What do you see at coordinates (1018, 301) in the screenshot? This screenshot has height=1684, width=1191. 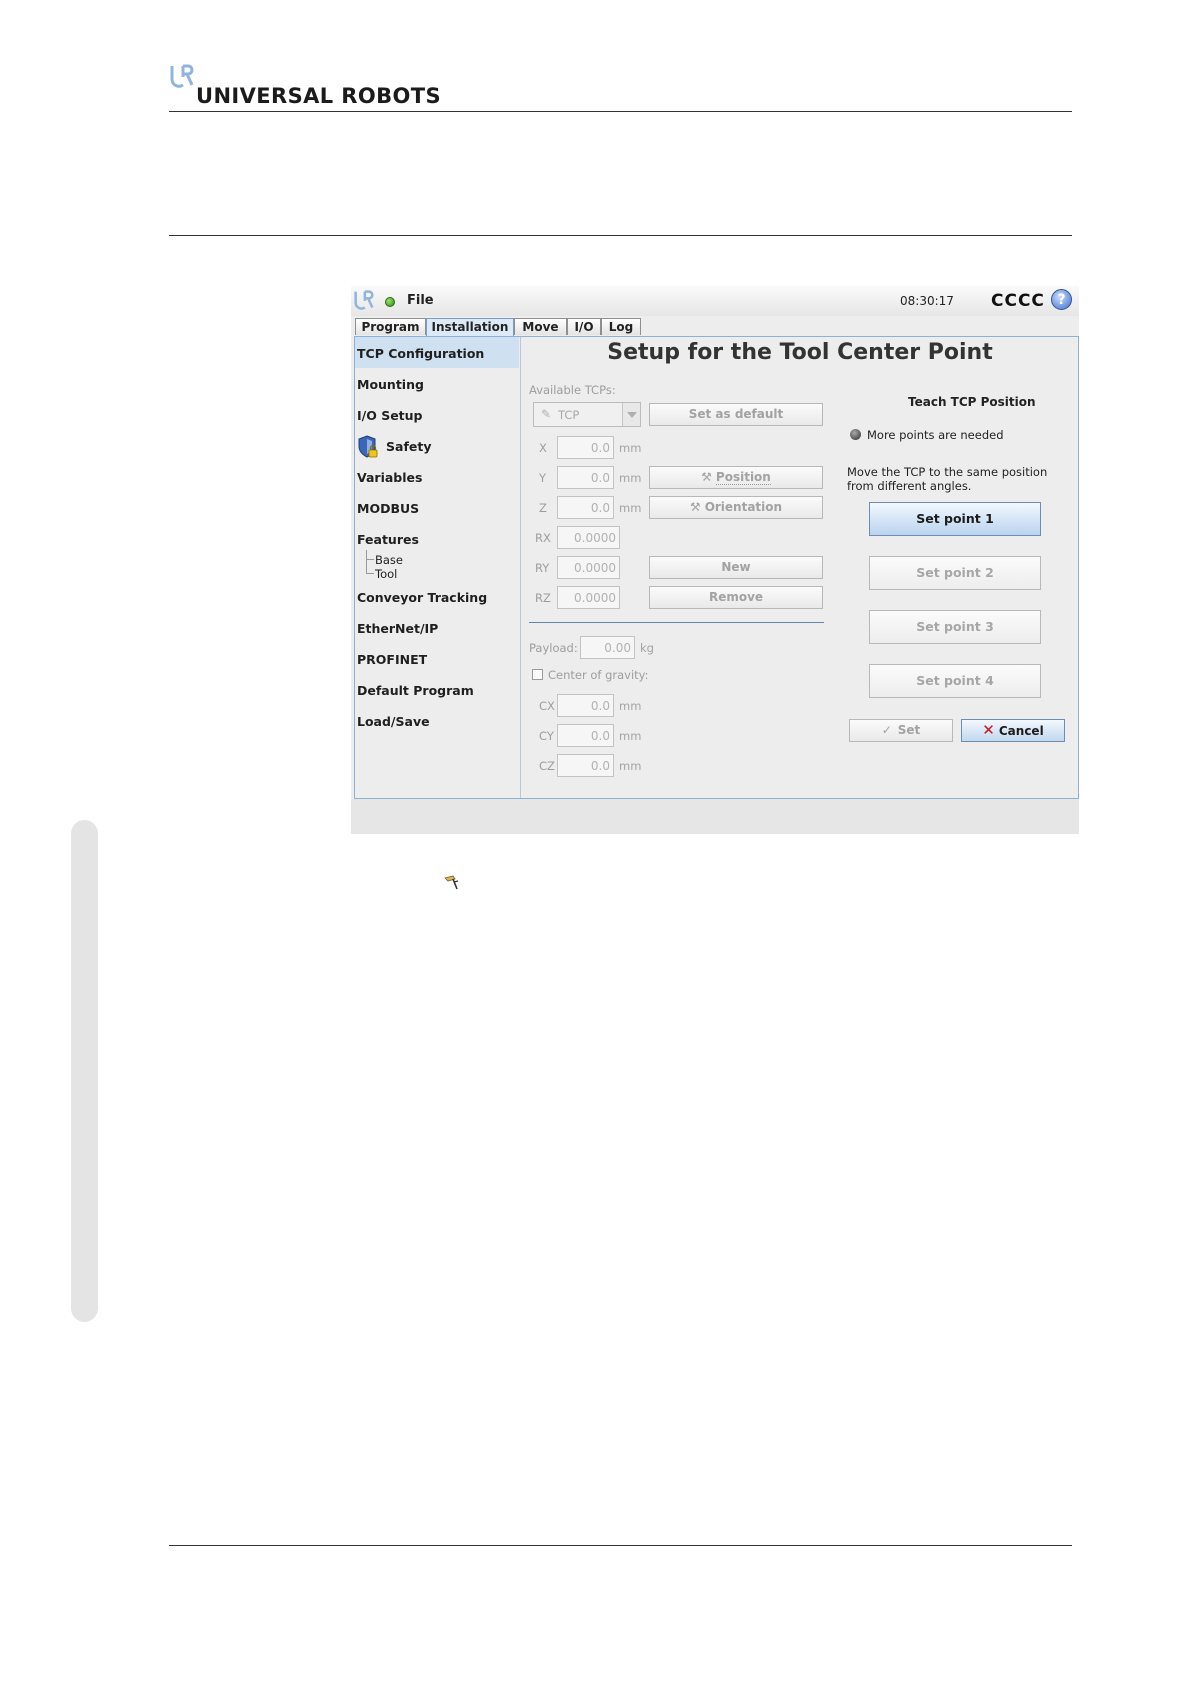 I see `robot-name: CCCC` at bounding box center [1018, 301].